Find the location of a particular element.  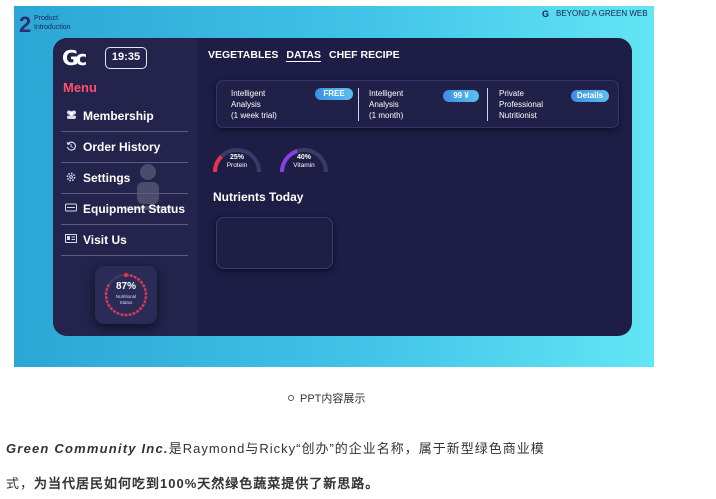

sidebar-item-label: Equipment Status is located at coordinates (134, 209).